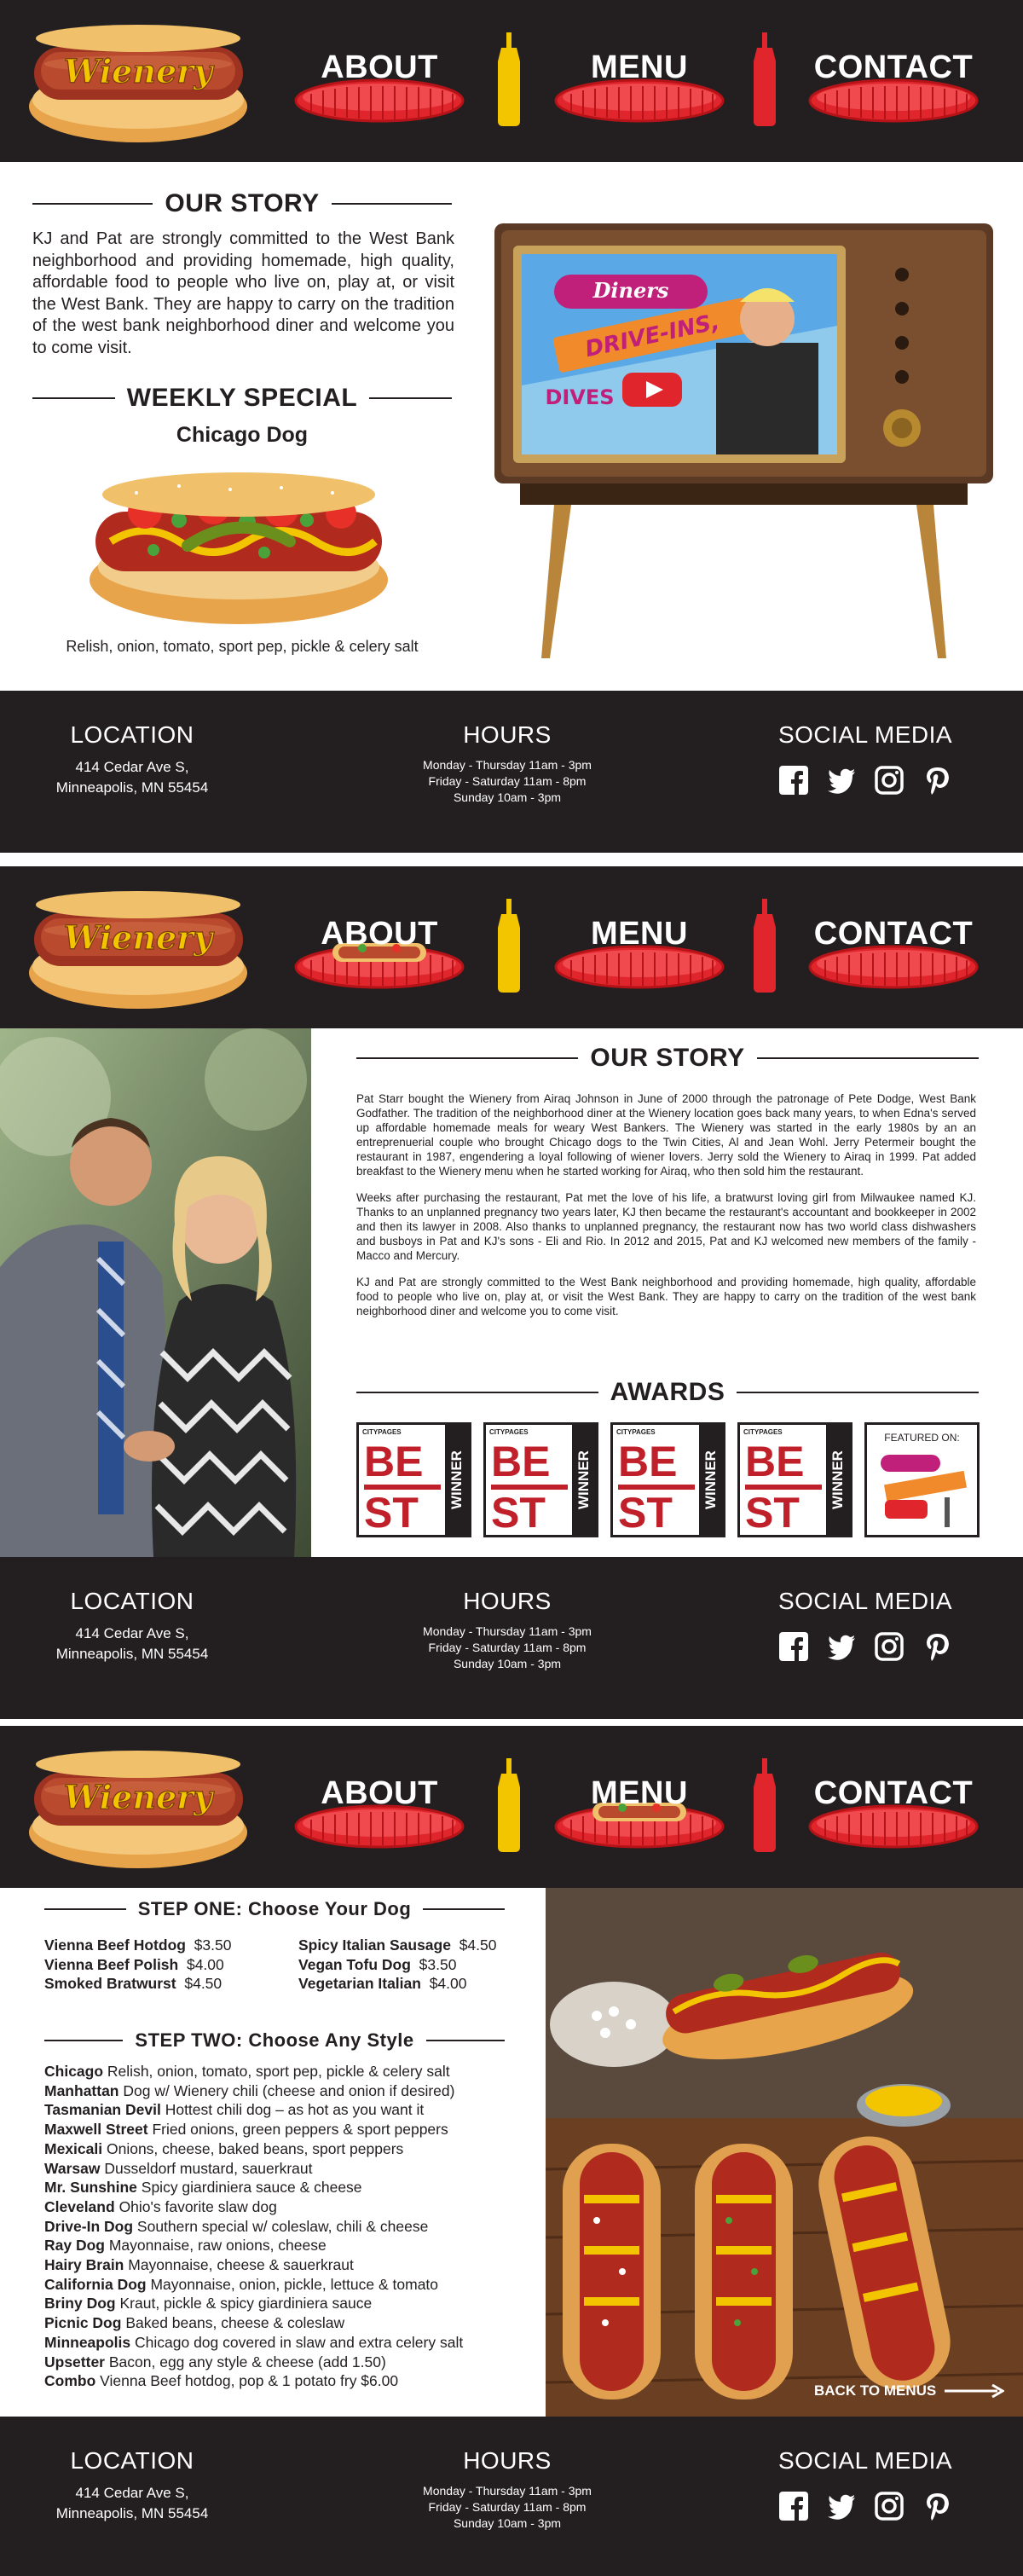  What do you see at coordinates (274, 2040) in the screenshot?
I see `step-two-title: STEP TWO: Choose Any Style` at bounding box center [274, 2040].